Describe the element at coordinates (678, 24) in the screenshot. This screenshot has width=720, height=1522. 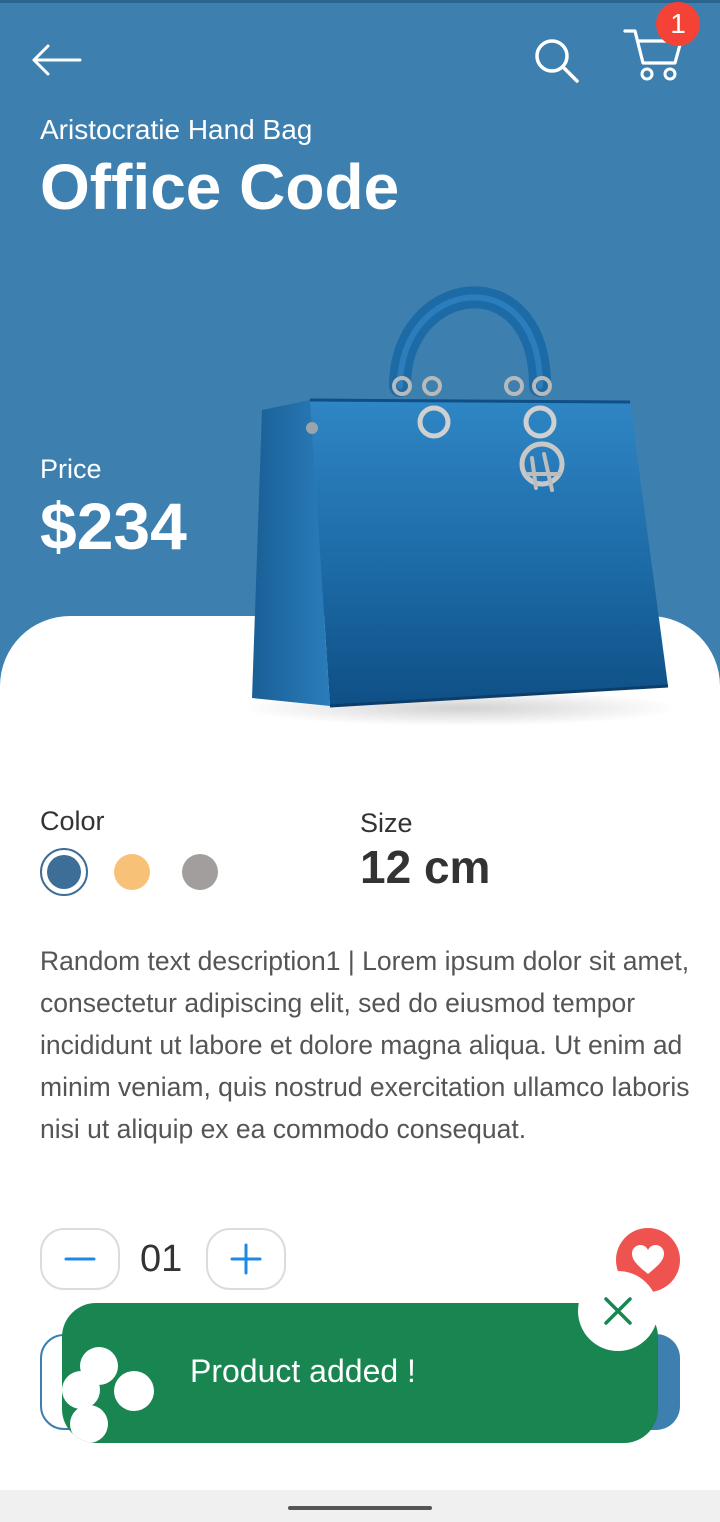
I see `cart-count-badge: 1` at that location.